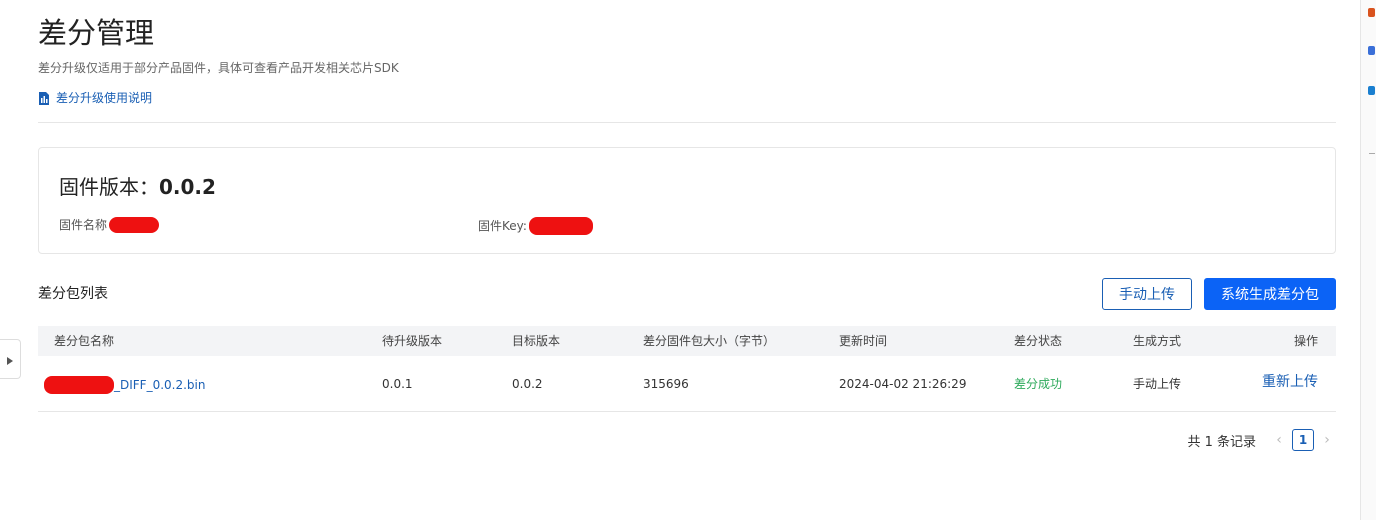 The image size is (1376, 520). Describe the element at coordinates (96, 33) in the screenshot. I see `page-title: 差分管理` at that location.